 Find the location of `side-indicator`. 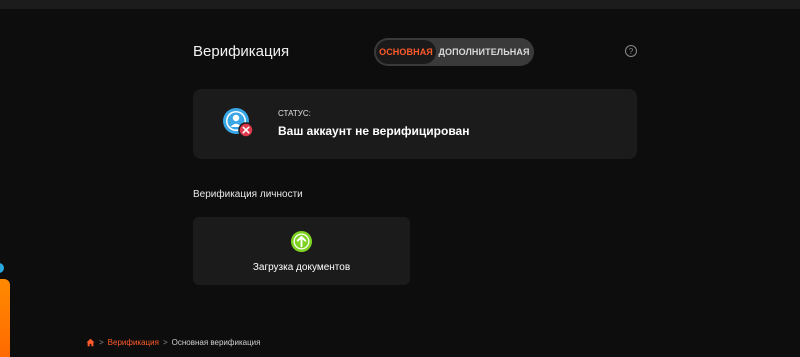

side-indicator is located at coordinates (2, 268).